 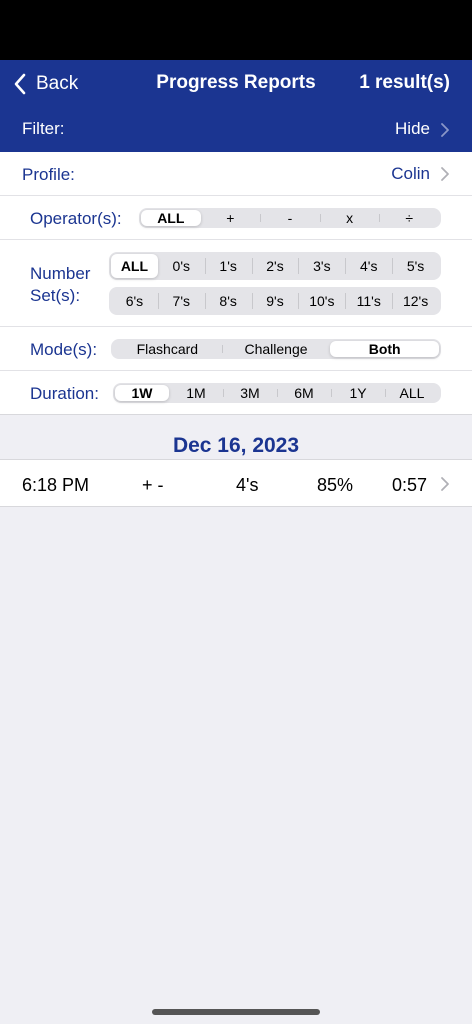 What do you see at coordinates (385, 349) in the screenshot?
I see `mode-option-both: Both` at bounding box center [385, 349].